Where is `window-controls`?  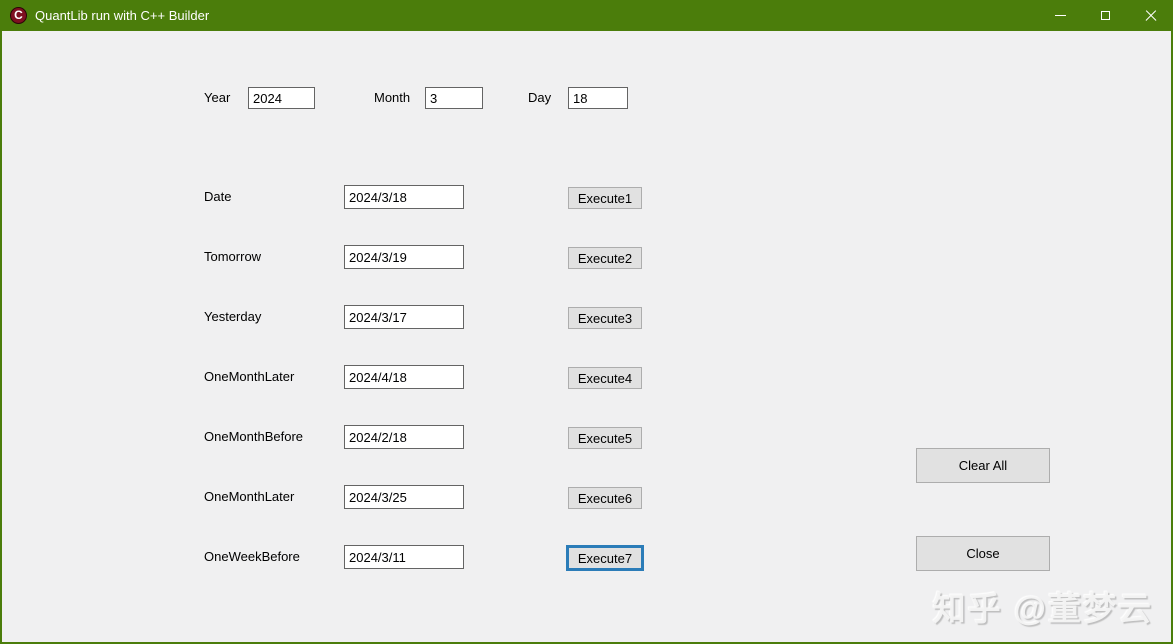
window-controls is located at coordinates (1104, 15).